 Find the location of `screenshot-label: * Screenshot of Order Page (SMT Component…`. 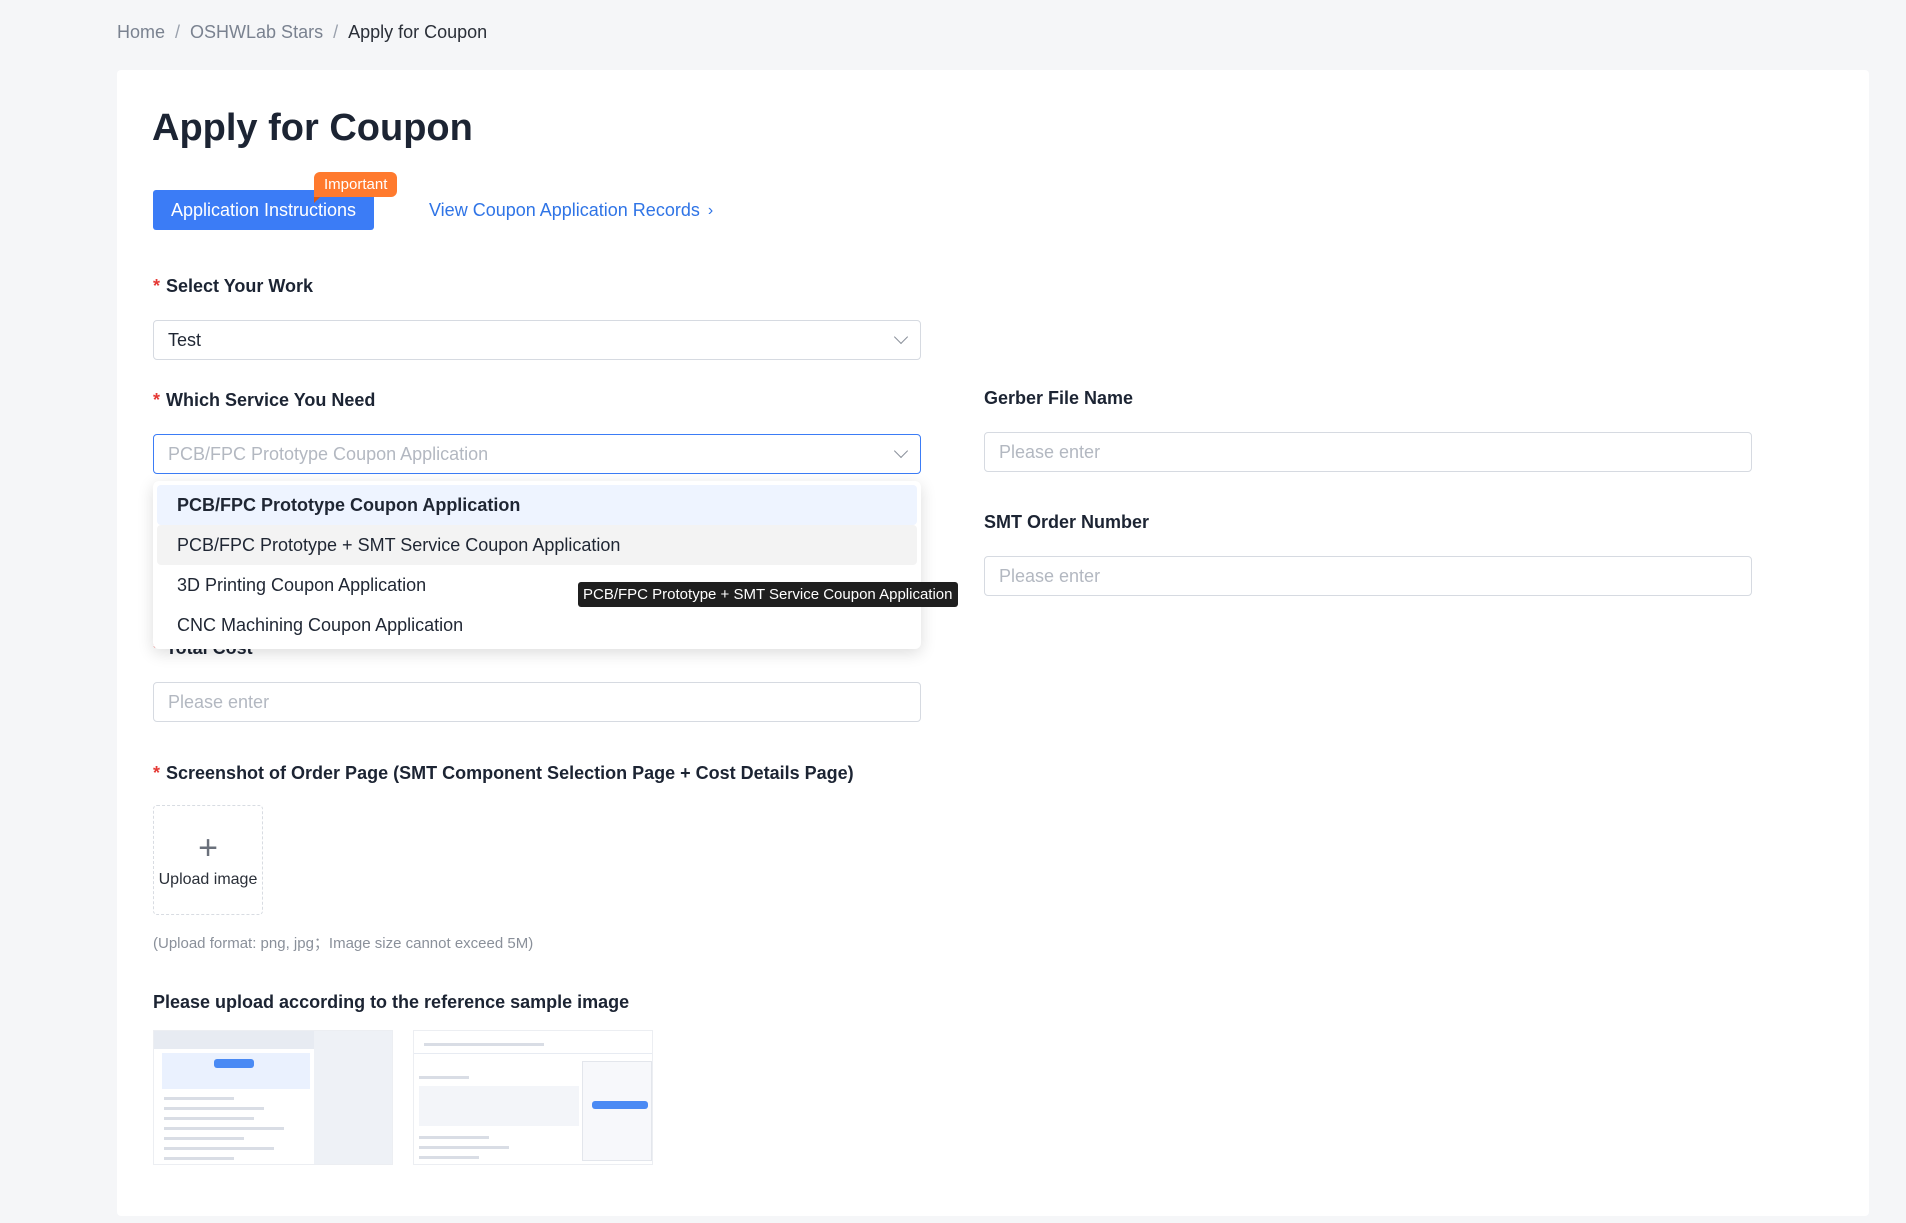

screenshot-label: * Screenshot of Order Page (SMT Component… is located at coordinates (503, 773).